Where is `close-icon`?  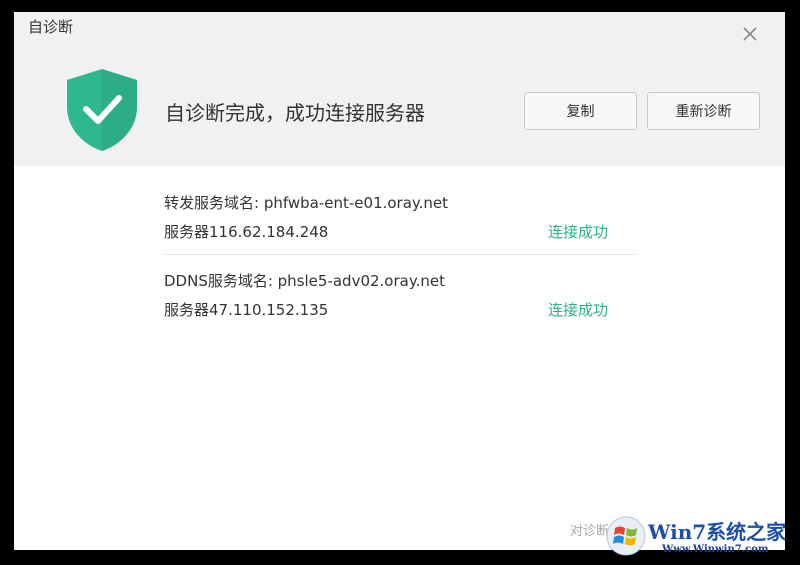
close-icon is located at coordinates (750, 34).